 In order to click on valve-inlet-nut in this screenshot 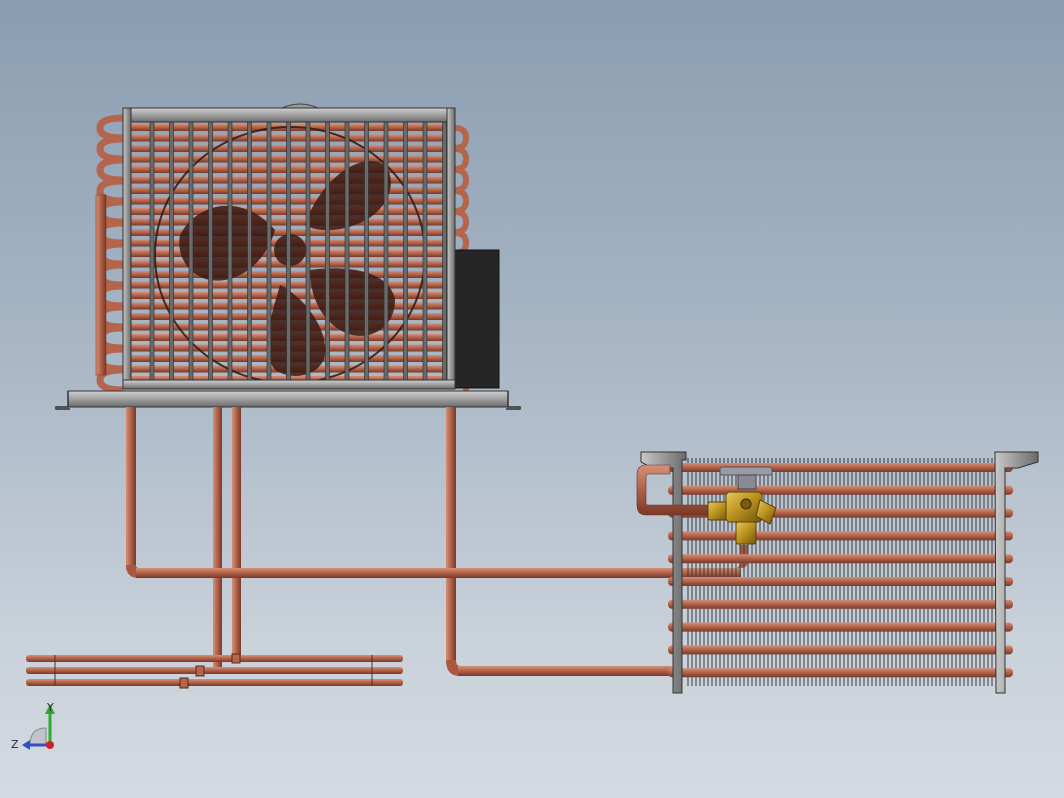, I will do `click(718, 511)`.